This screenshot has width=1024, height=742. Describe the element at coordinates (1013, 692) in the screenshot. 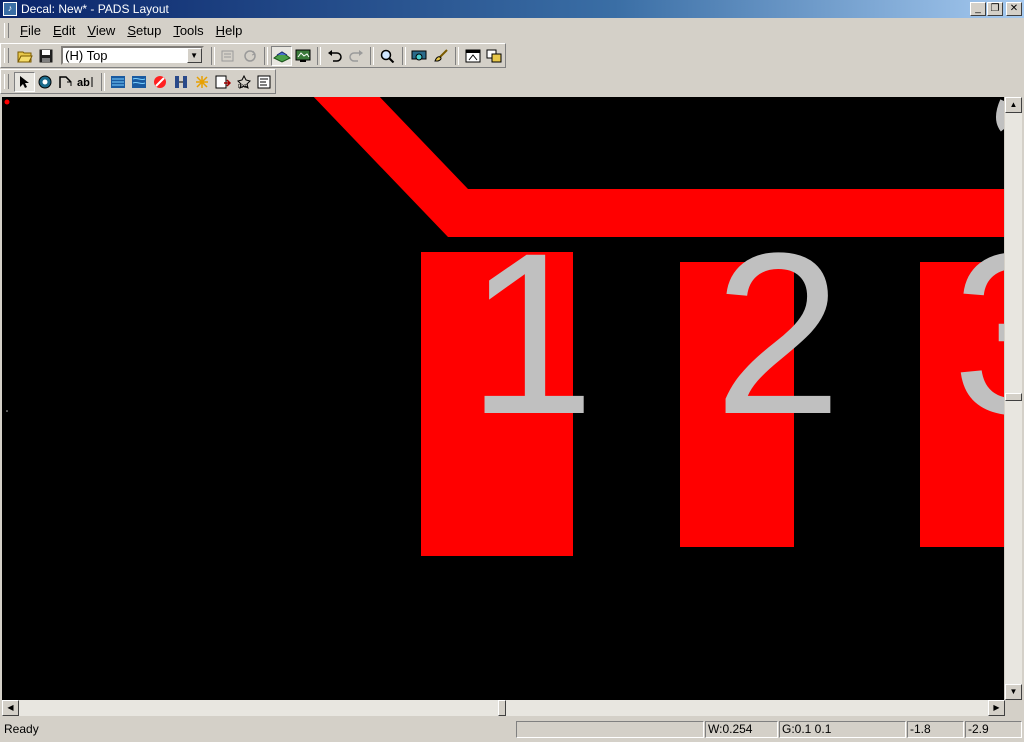

I see `scroll-down-button: ▼` at that location.